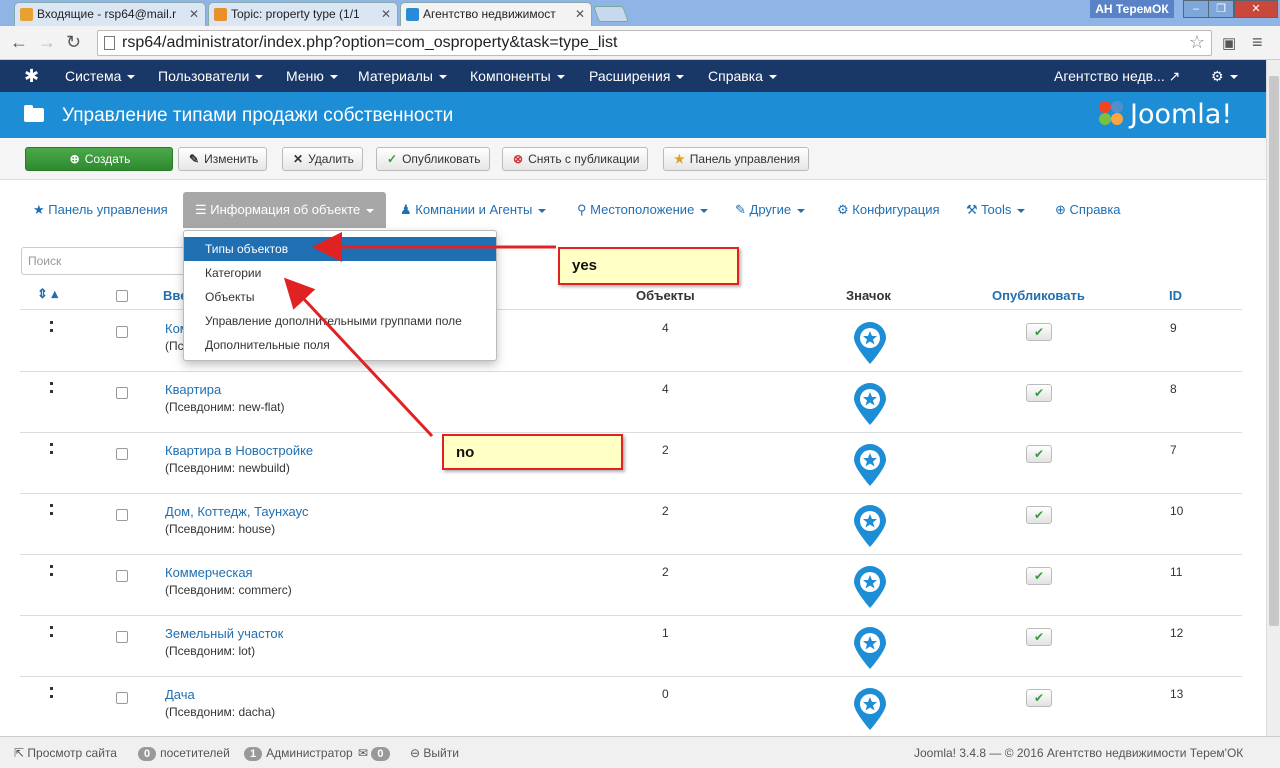 This screenshot has height=768, width=1280. What do you see at coordinates (103, 261) in the screenshot?
I see `search-input: Поиск` at bounding box center [103, 261].